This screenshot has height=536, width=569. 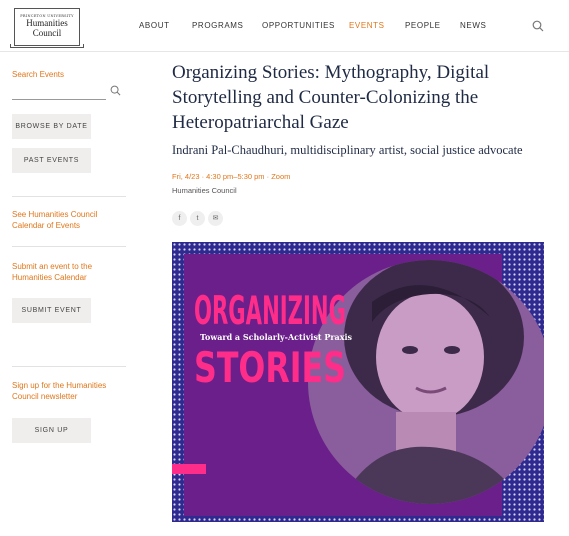 What do you see at coordinates (231, 176) in the screenshot?
I see `event-datetime: Fri, 4/23 · 4:30 pm–5:30 pm · Zoom` at bounding box center [231, 176].